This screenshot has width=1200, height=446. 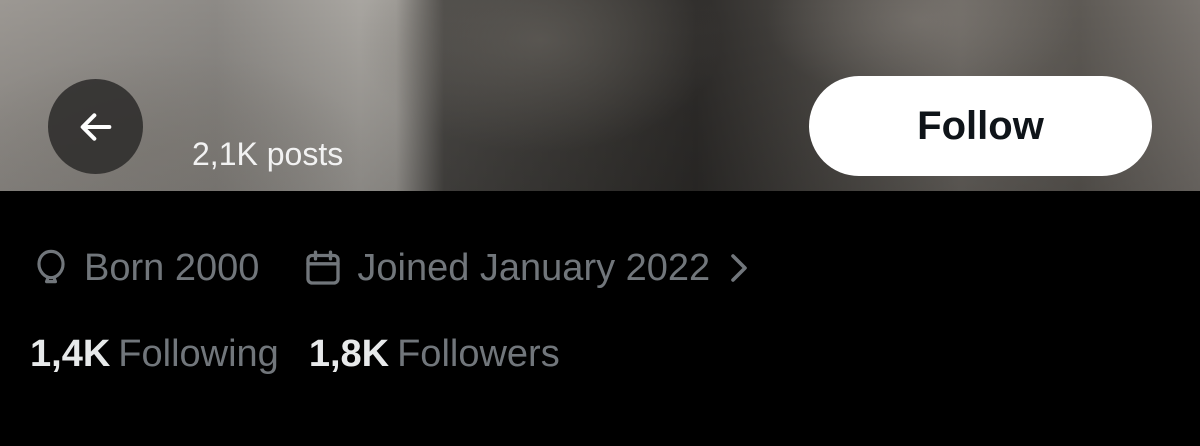 I want to click on follow-button: Follow, so click(x=980, y=126).